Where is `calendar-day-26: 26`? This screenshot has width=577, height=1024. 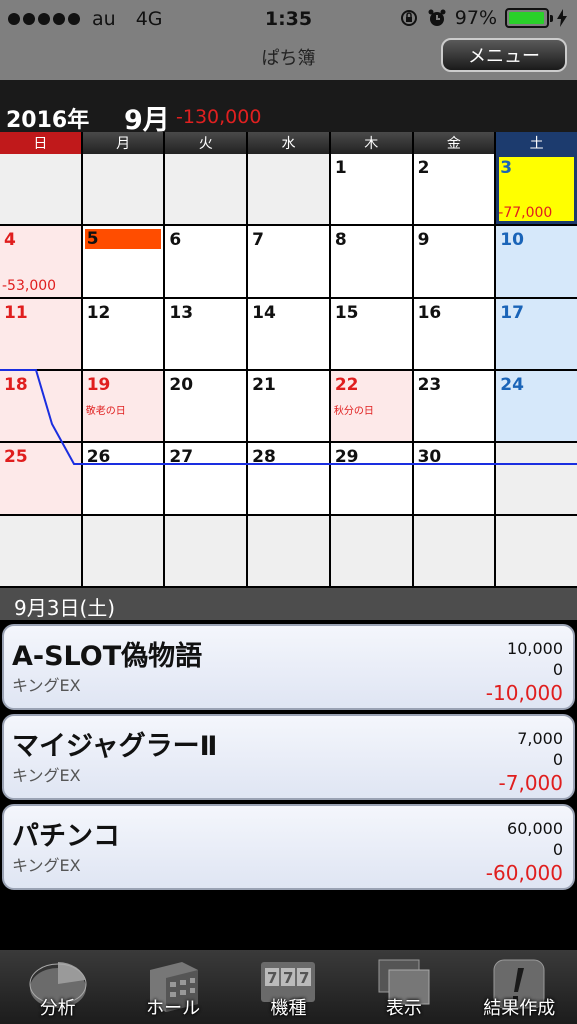 calendar-day-26: 26 is located at coordinates (123, 478).